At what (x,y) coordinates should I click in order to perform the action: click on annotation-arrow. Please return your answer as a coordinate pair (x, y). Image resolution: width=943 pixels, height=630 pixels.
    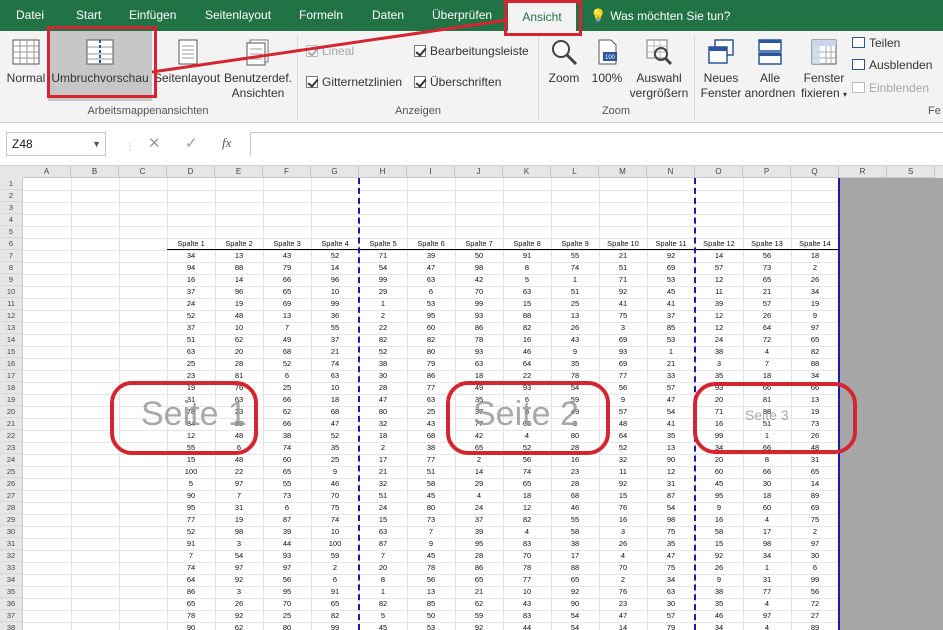
    Looking at the image, I should click on (330, 46).